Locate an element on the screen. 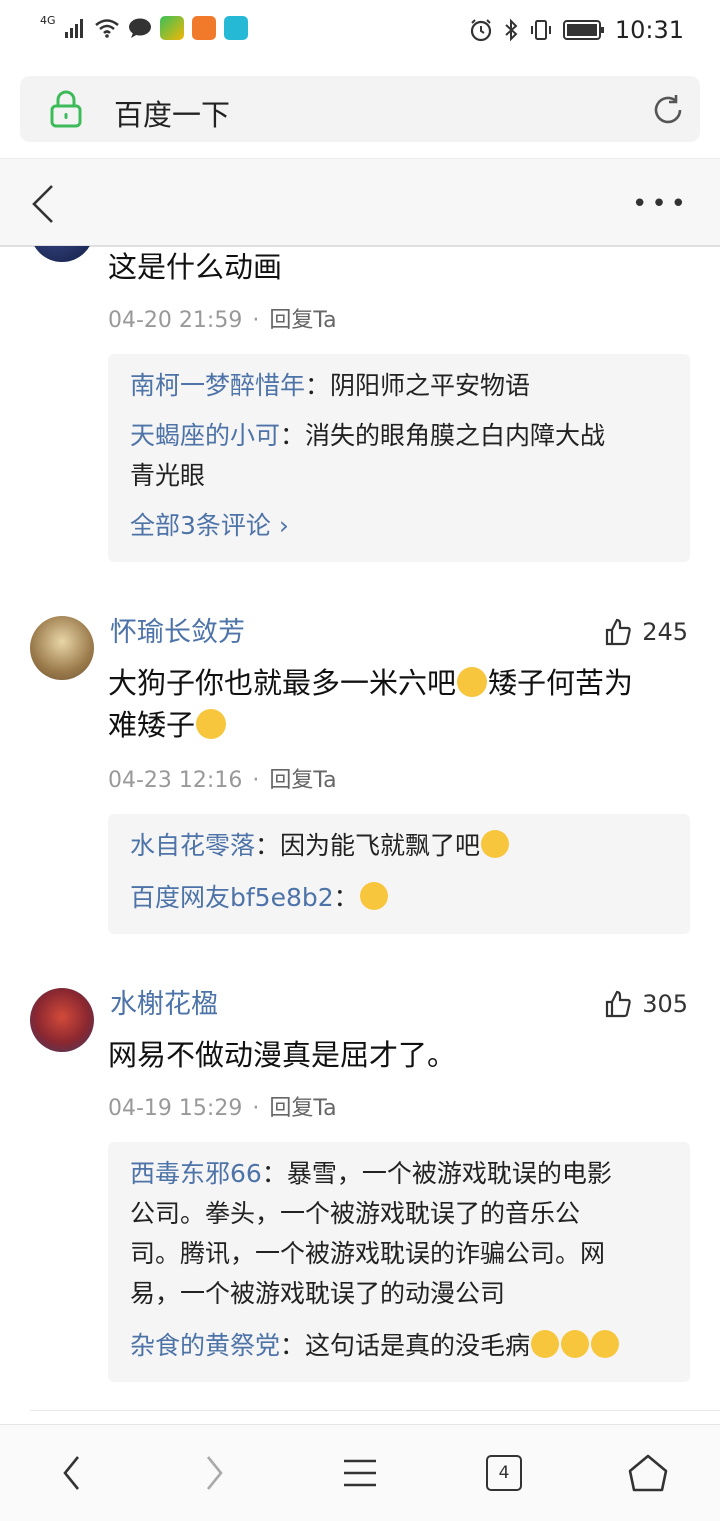 This screenshot has width=720, height=1521. tab-count: 4 is located at coordinates (504, 1473).